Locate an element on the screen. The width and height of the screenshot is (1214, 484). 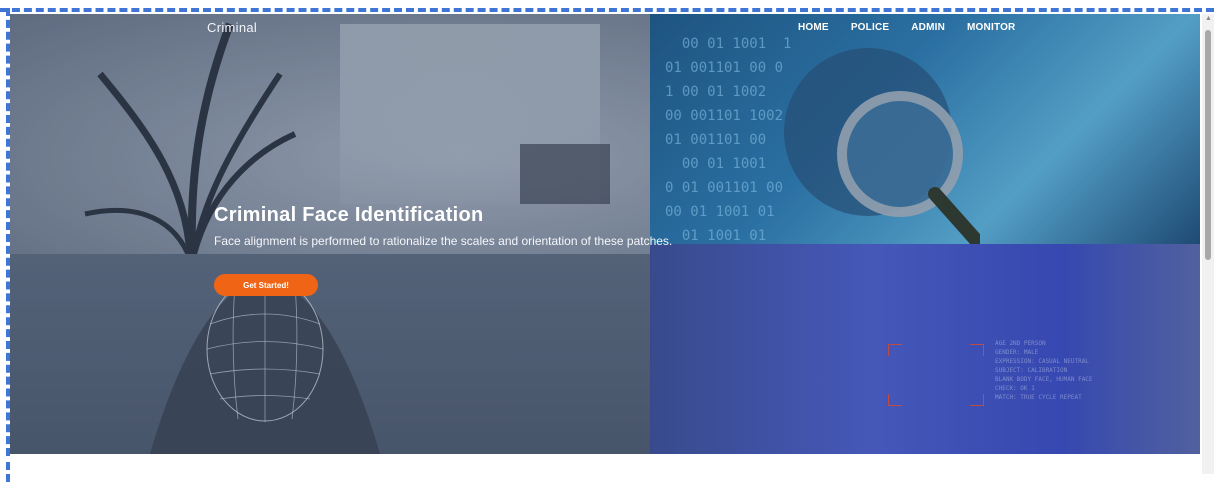
hero-title: Criminal Face Identification is located at coordinates (349, 215).